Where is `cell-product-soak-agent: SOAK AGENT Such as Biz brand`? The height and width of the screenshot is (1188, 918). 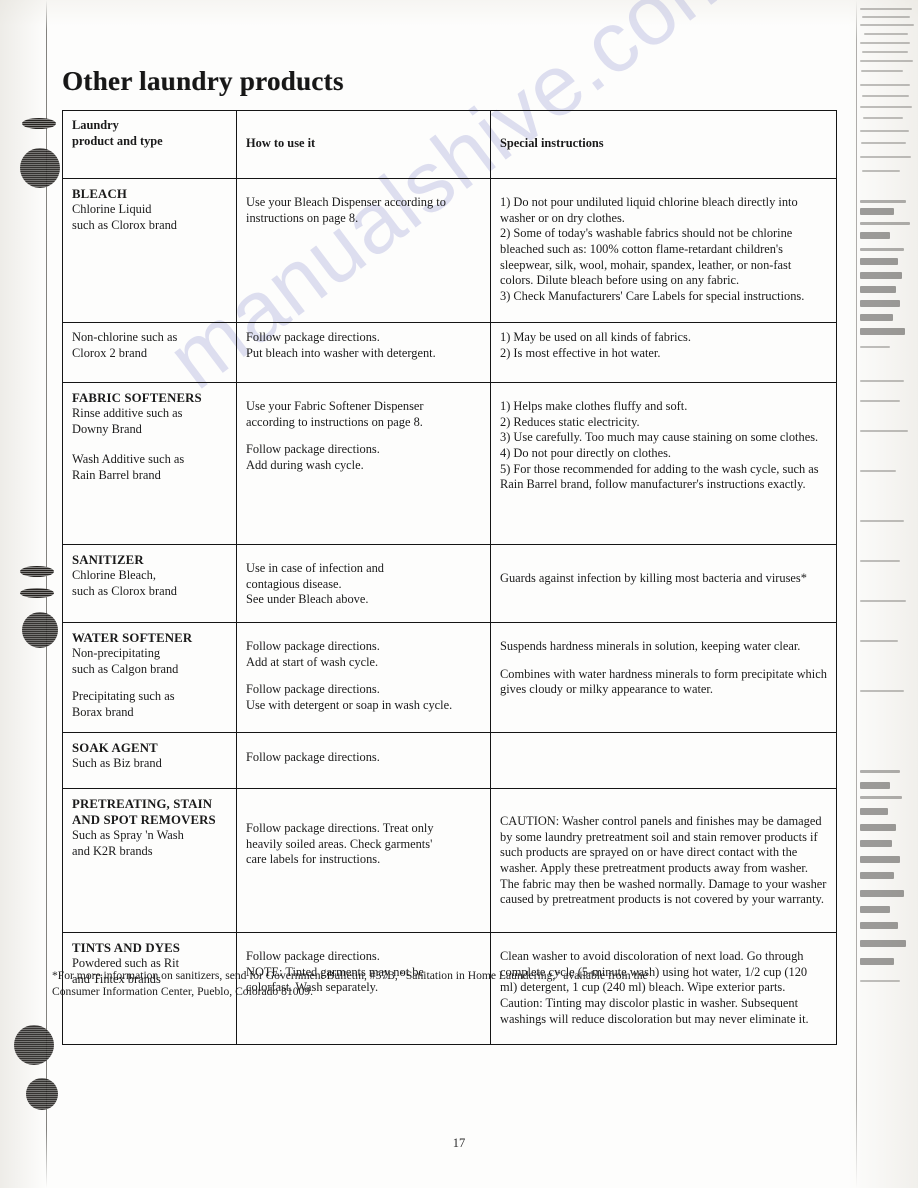 cell-product-soak-agent: SOAK AGENT Such as Biz brand is located at coordinates (149, 760).